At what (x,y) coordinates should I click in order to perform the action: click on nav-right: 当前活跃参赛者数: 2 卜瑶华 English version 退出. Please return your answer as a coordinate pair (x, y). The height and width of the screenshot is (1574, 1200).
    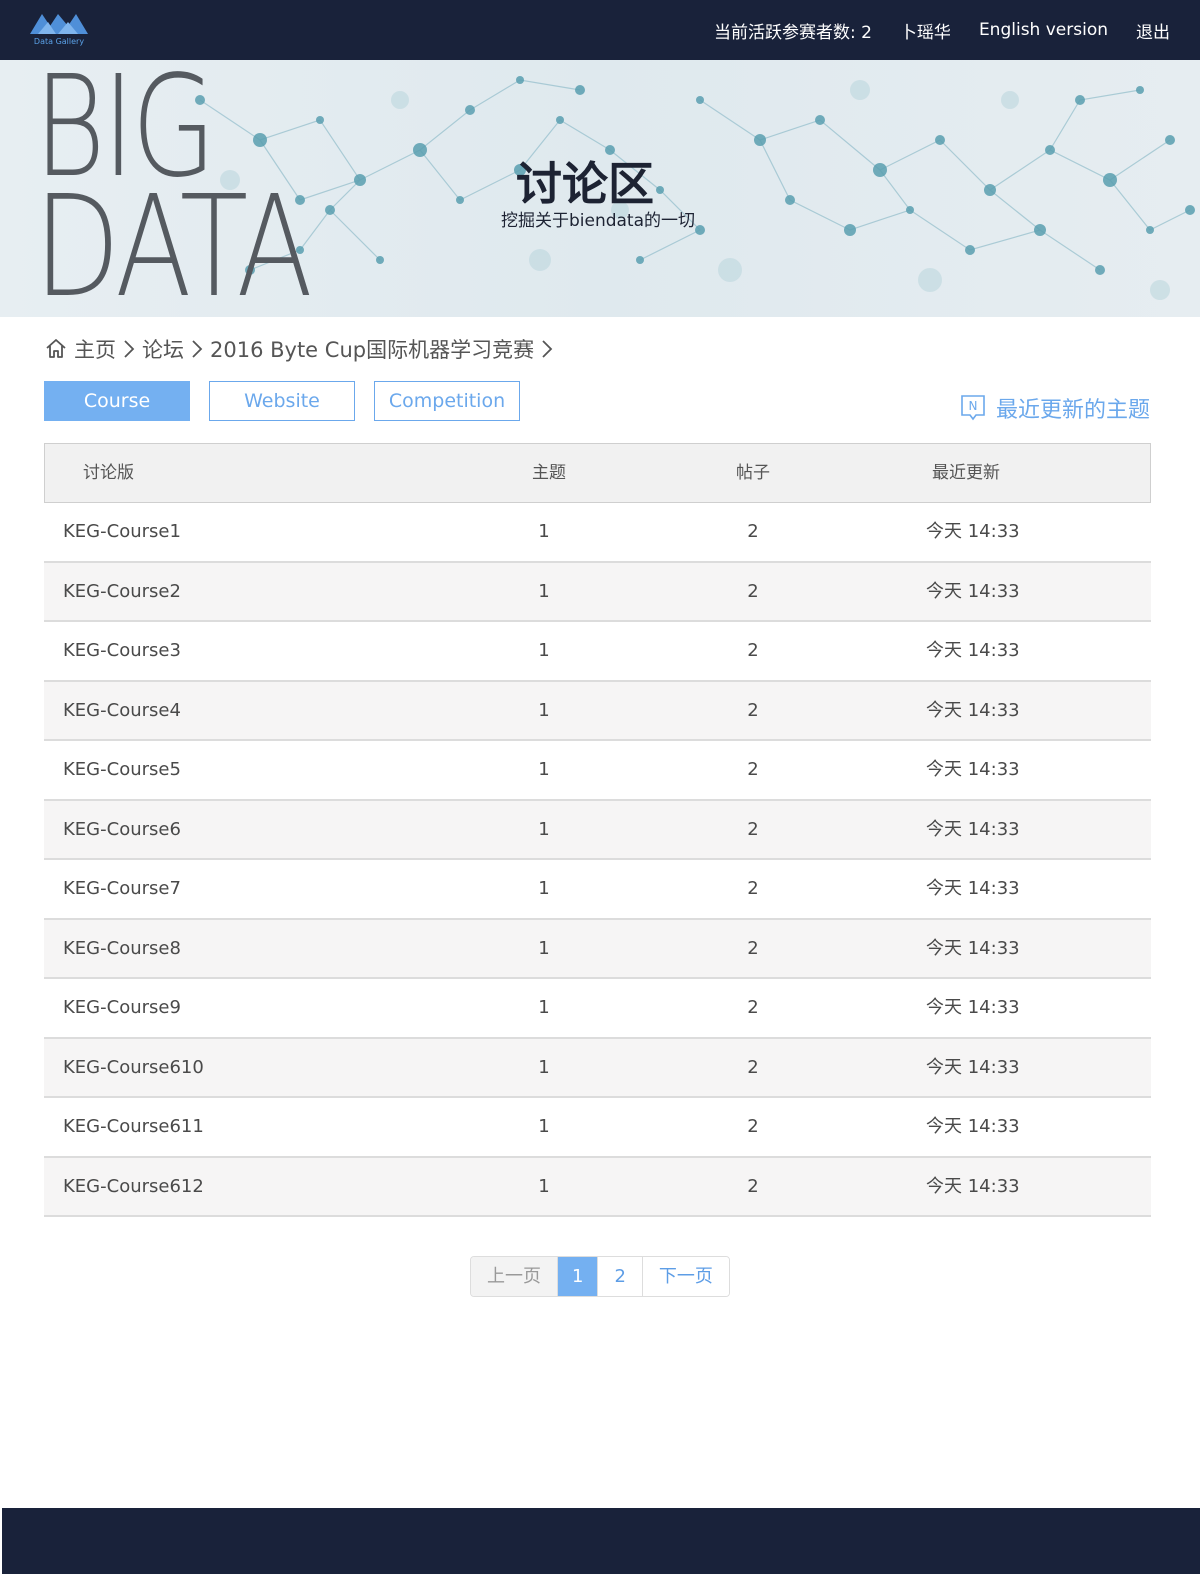
    Looking at the image, I should click on (942, 30).